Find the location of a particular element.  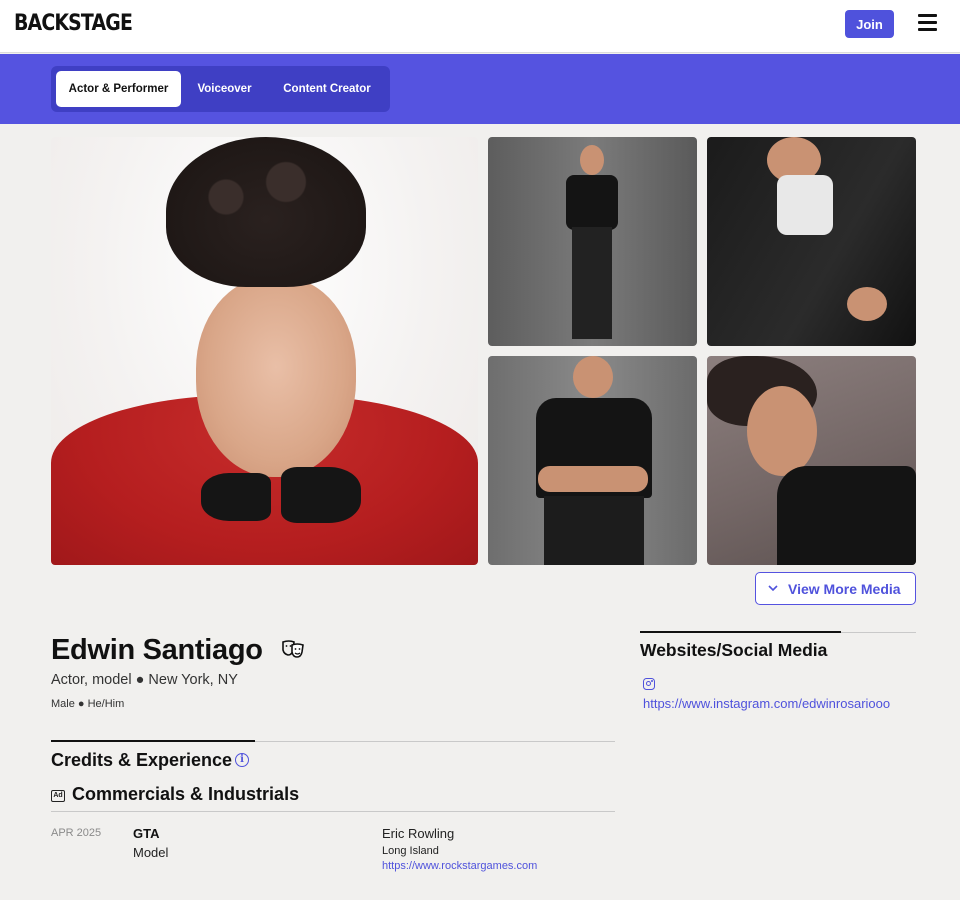

commercials-divider is located at coordinates (333, 811).